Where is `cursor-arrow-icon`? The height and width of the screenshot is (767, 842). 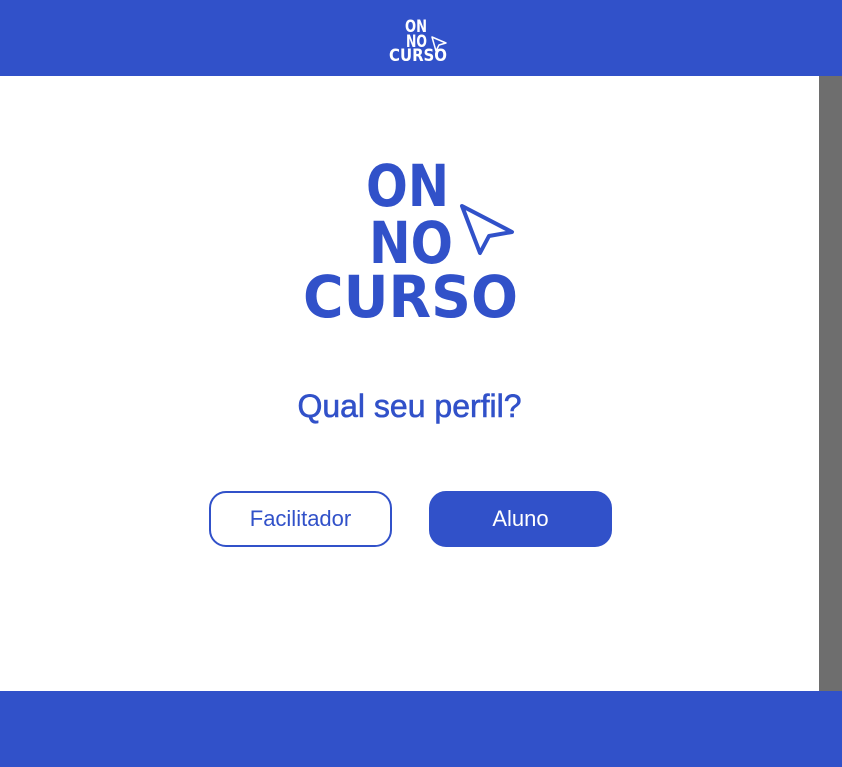 cursor-arrow-icon is located at coordinates (487, 229).